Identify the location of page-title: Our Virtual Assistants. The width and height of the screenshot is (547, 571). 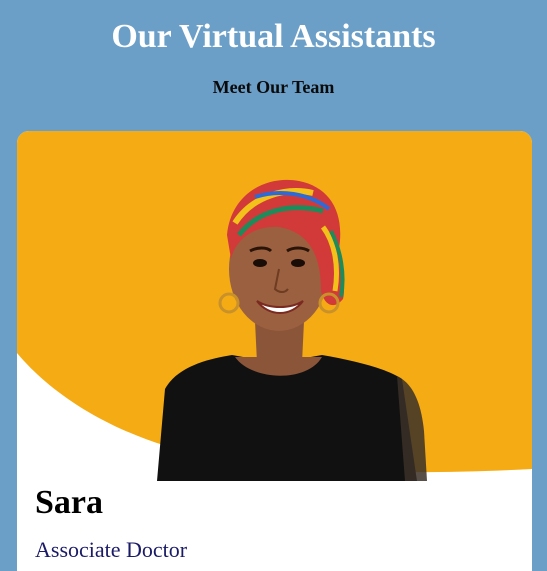
(273, 36).